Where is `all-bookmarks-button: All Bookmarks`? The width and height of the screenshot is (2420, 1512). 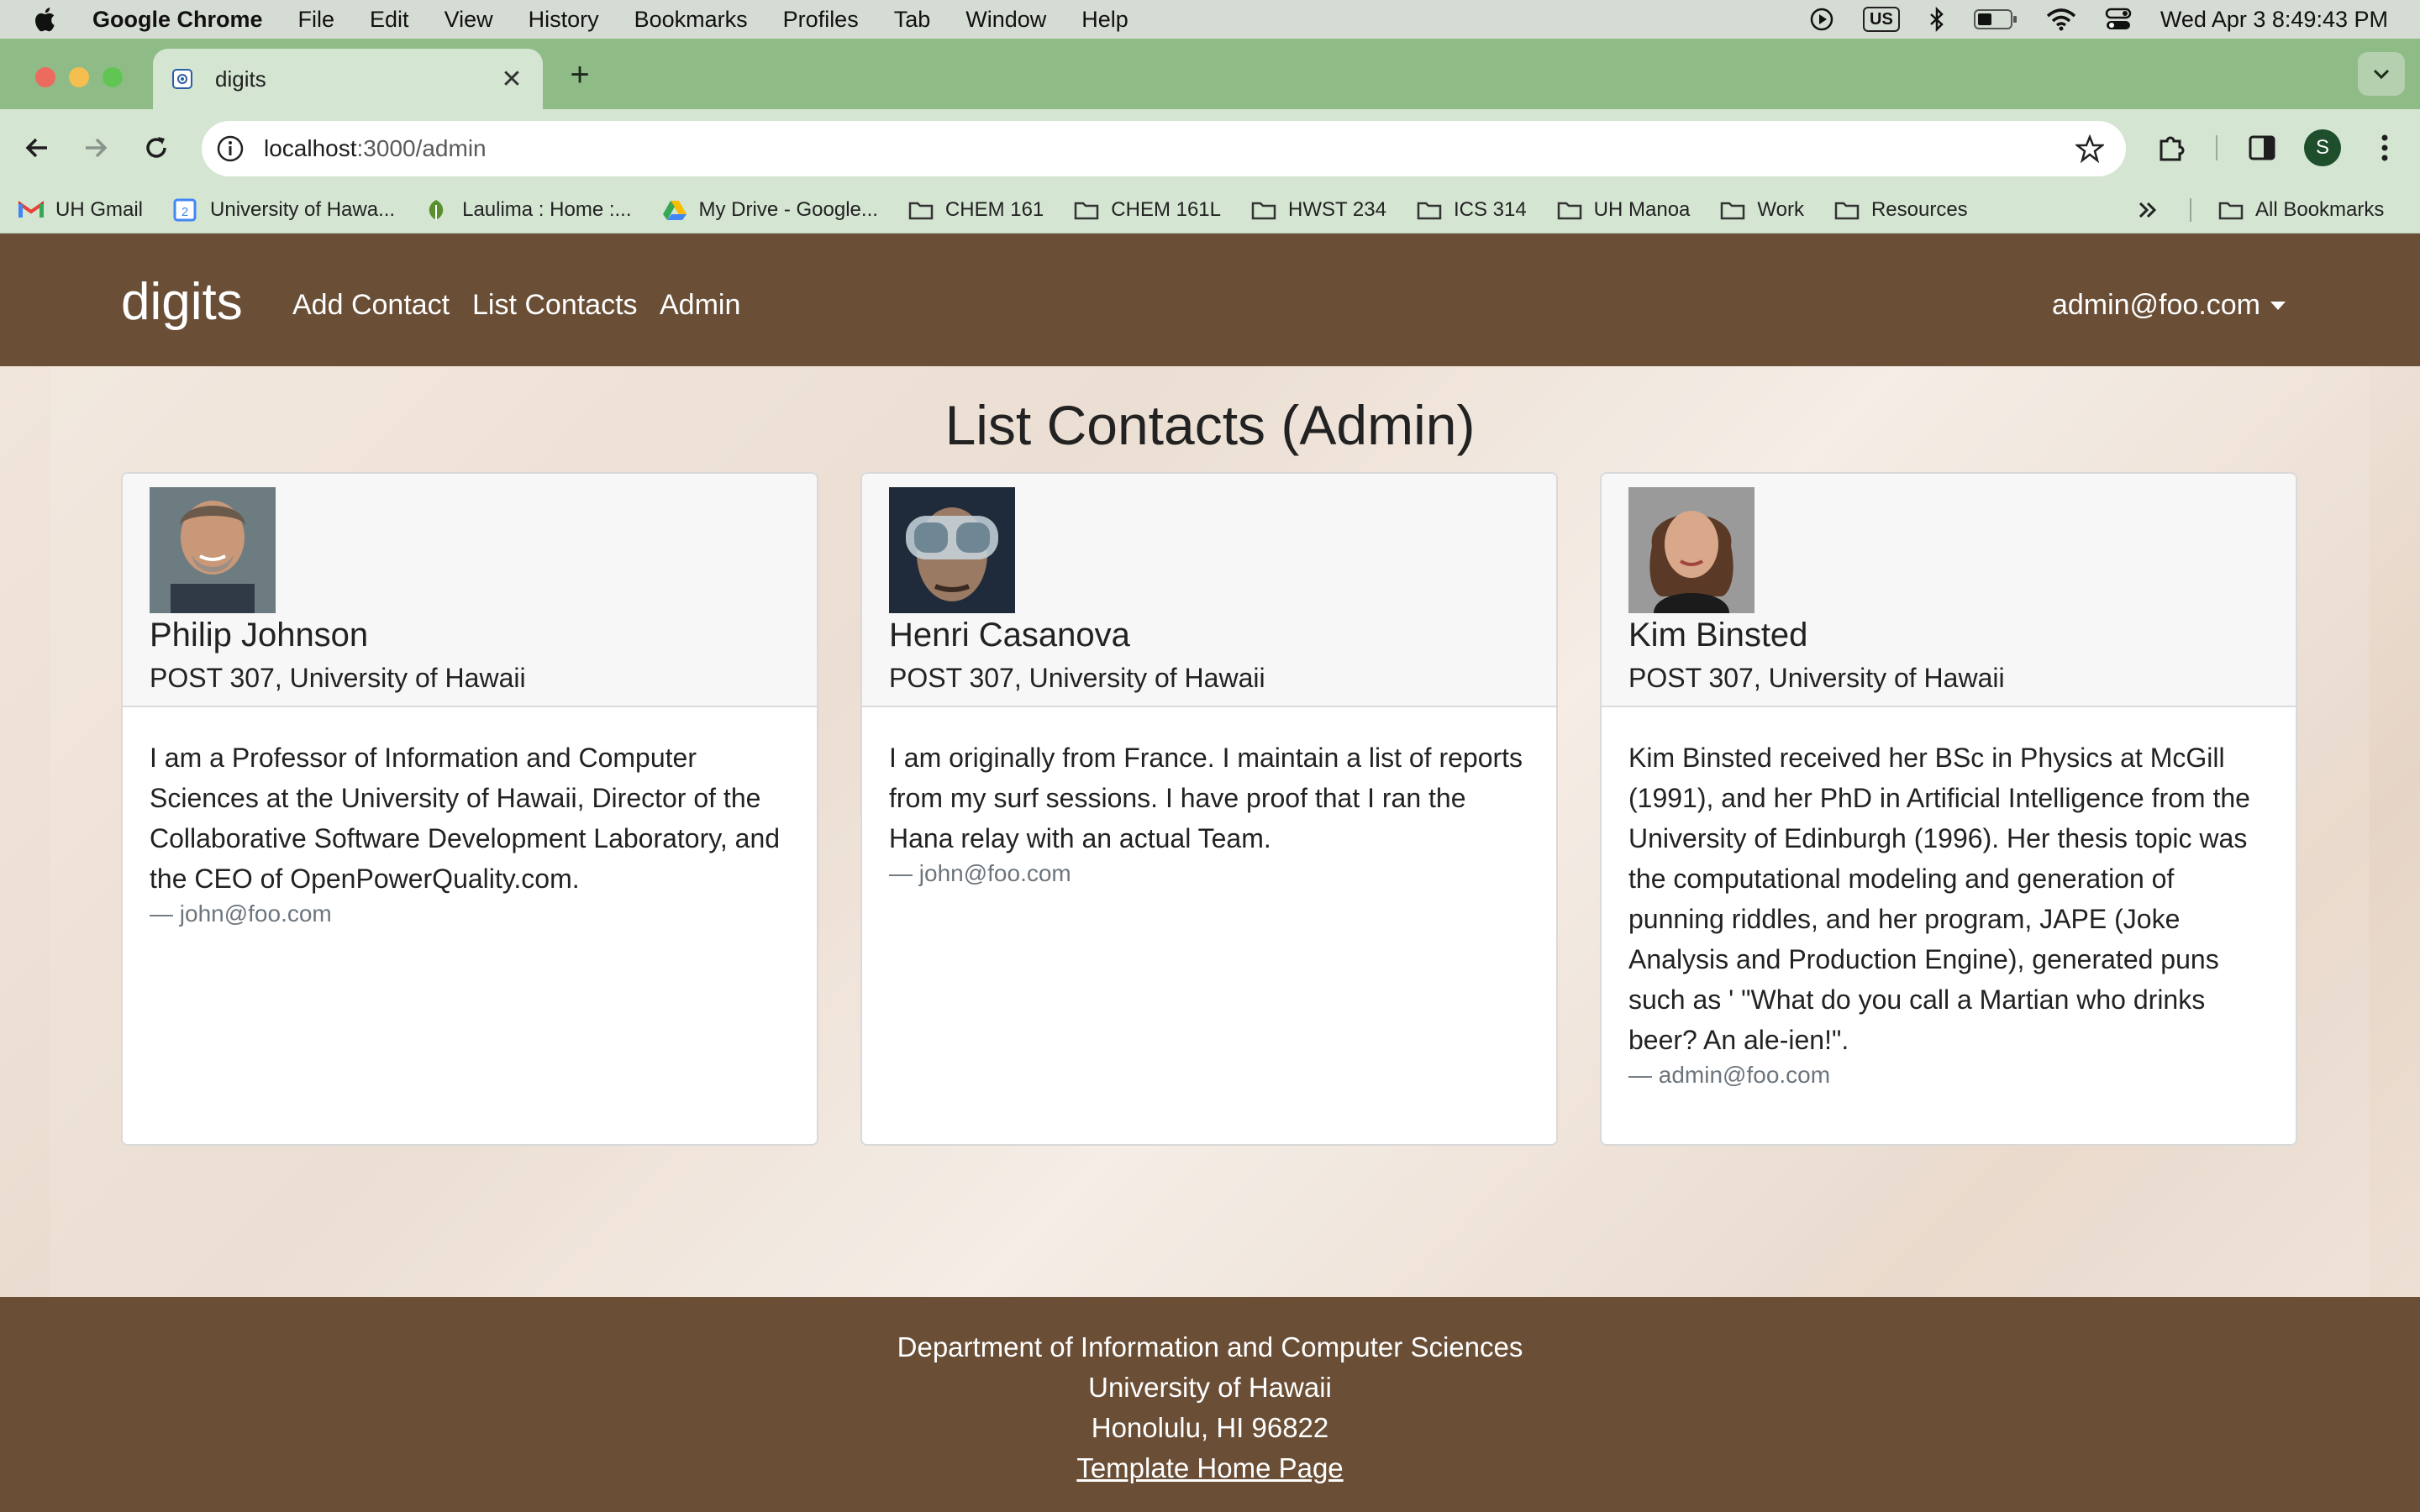
all-bookmarks-button: All Bookmarks is located at coordinates (2301, 210).